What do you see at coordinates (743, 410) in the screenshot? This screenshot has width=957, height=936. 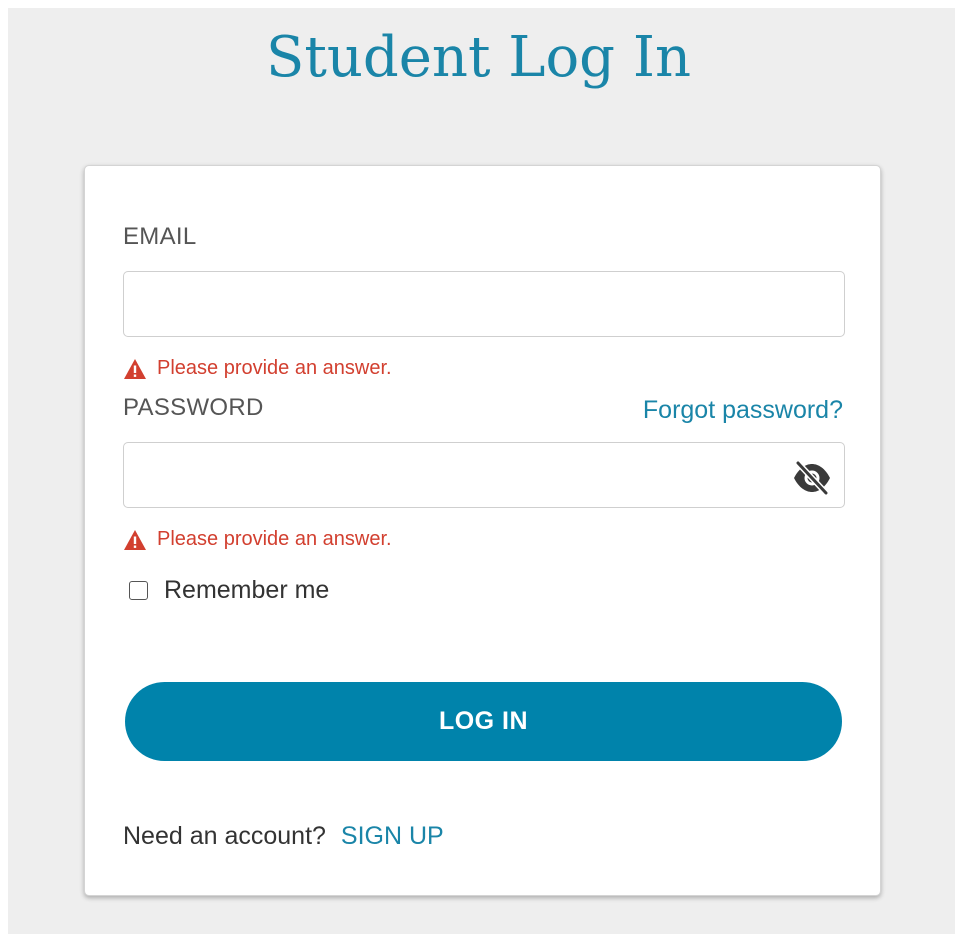 I see `forgot-password-link: Forgot password?` at bounding box center [743, 410].